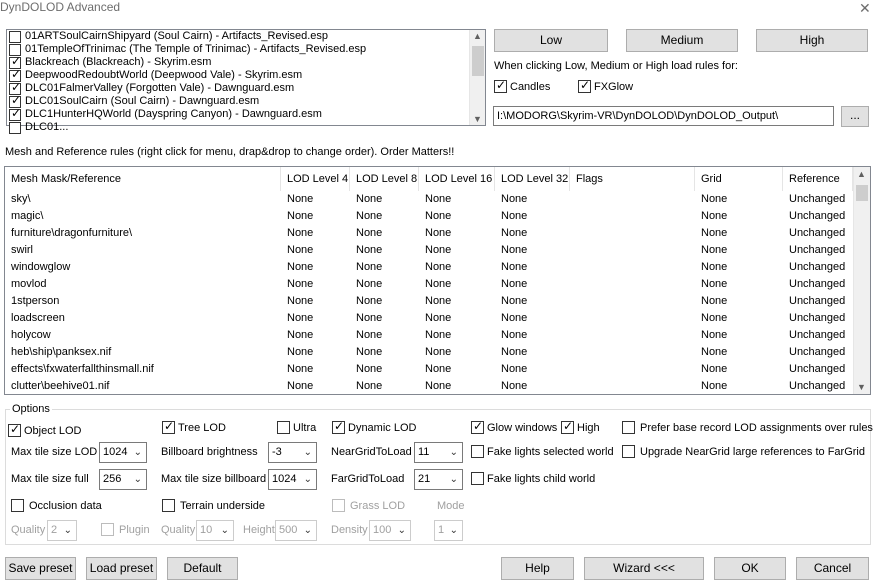 The height and width of the screenshot is (584, 873). What do you see at coordinates (143, 179) in the screenshot?
I see `column-header: Mesh Mask/Reference` at bounding box center [143, 179].